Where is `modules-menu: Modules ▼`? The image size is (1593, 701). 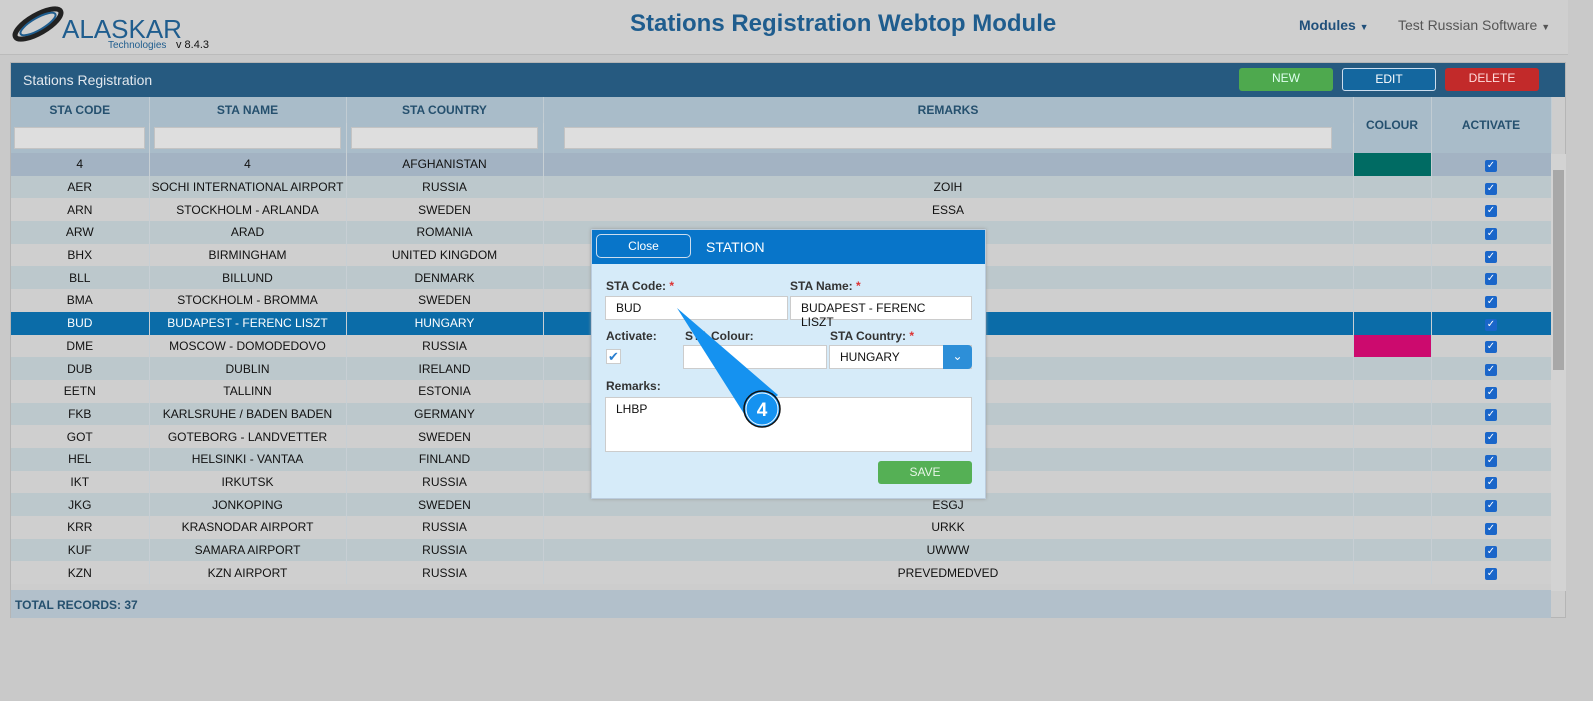
modules-menu: Modules ▼ is located at coordinates (1334, 25).